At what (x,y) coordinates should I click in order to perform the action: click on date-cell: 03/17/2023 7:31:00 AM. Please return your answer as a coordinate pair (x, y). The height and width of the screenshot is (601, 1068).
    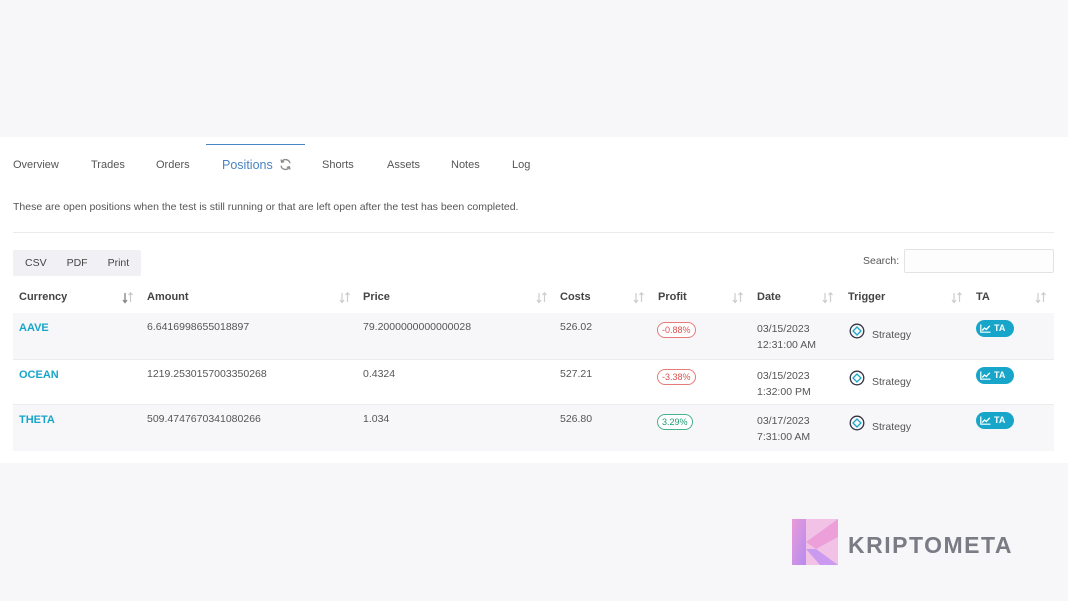
    Looking at the image, I should click on (783, 429).